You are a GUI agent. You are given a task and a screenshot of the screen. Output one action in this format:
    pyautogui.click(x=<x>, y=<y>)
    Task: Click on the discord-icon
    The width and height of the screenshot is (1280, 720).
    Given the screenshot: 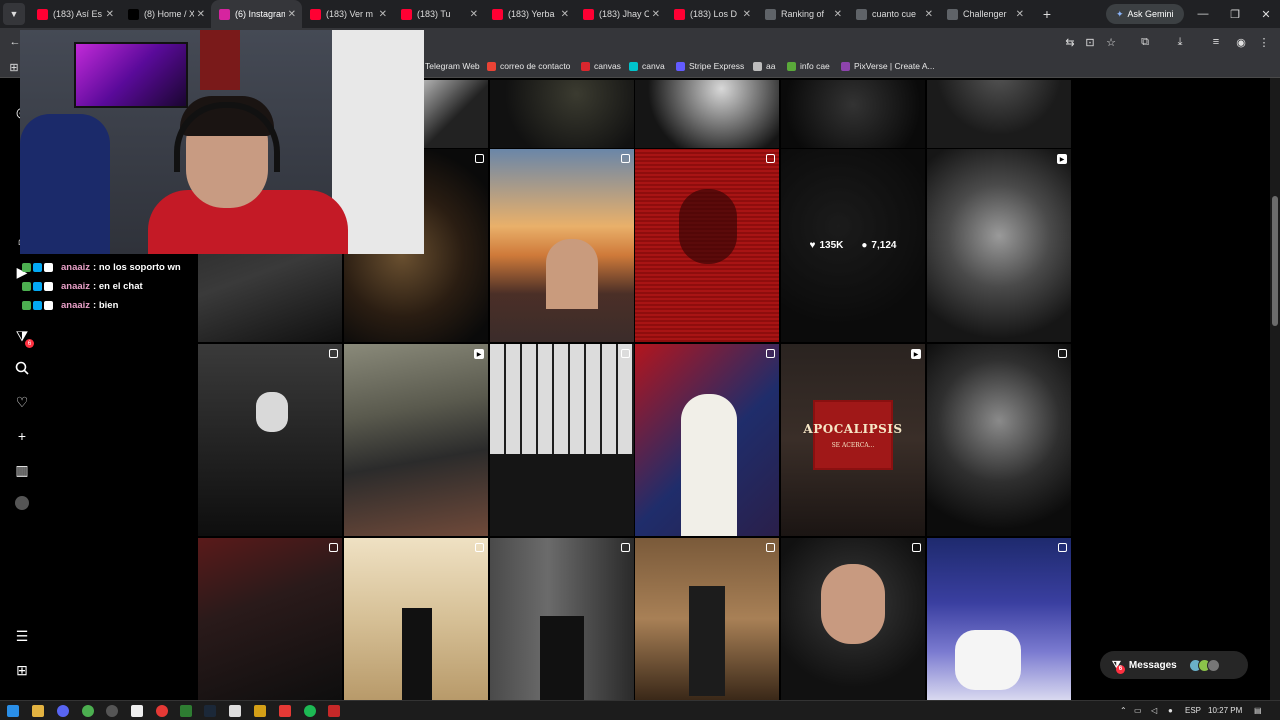 What is the action you would take?
    pyautogui.click(x=63, y=711)
    